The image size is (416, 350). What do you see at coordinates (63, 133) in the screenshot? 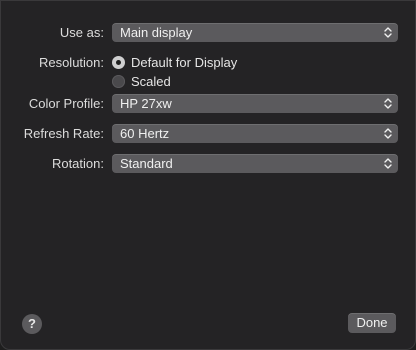
I see `refresh-rate-label: Refresh Rate:` at bounding box center [63, 133].